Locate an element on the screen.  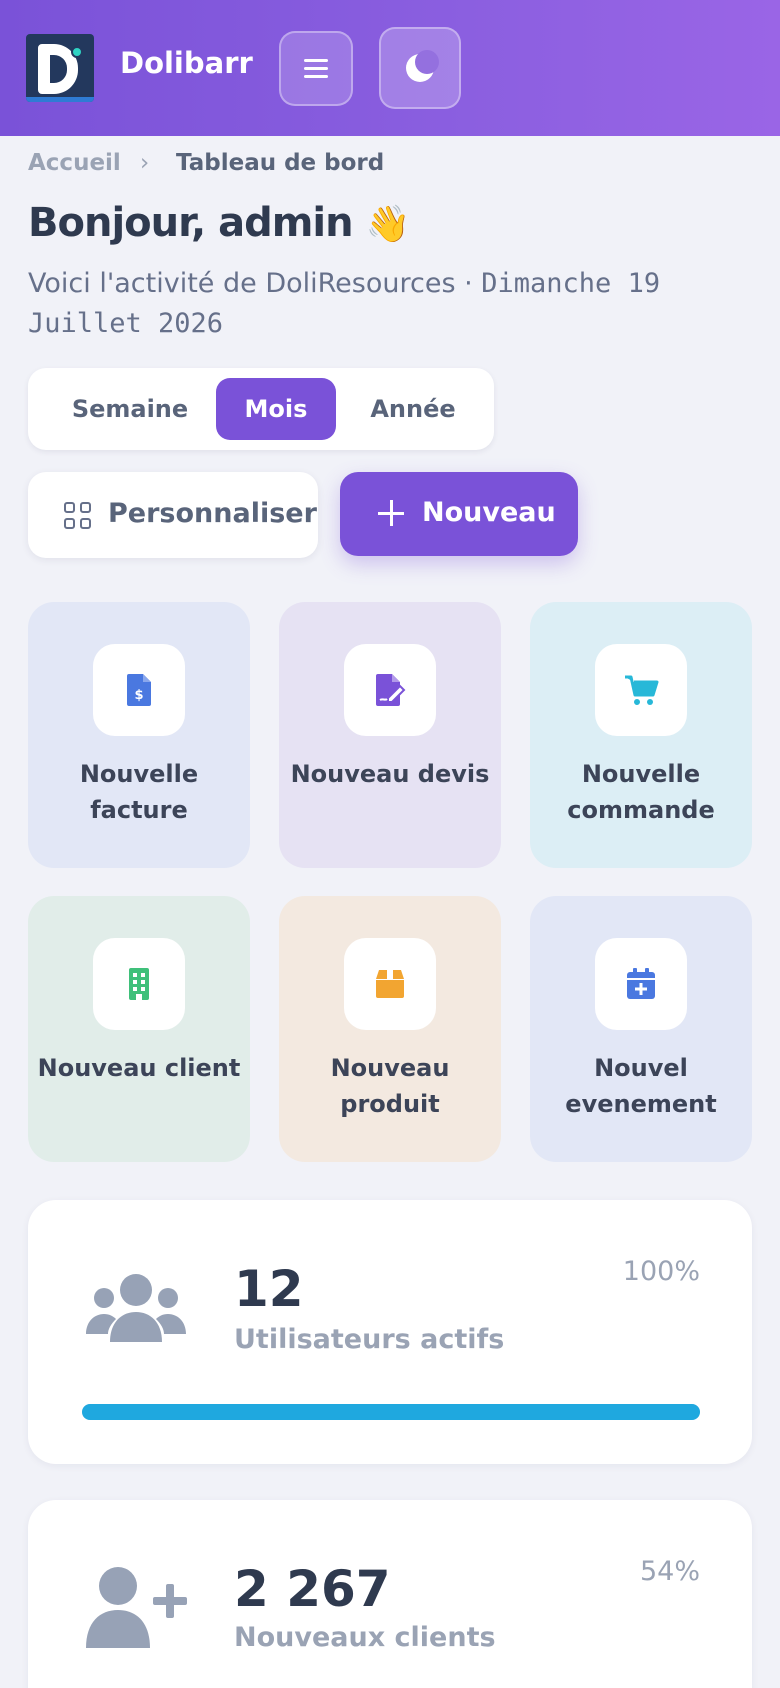
quick-new-invoice: $ Nouvelle facture is located at coordinates (139, 735).